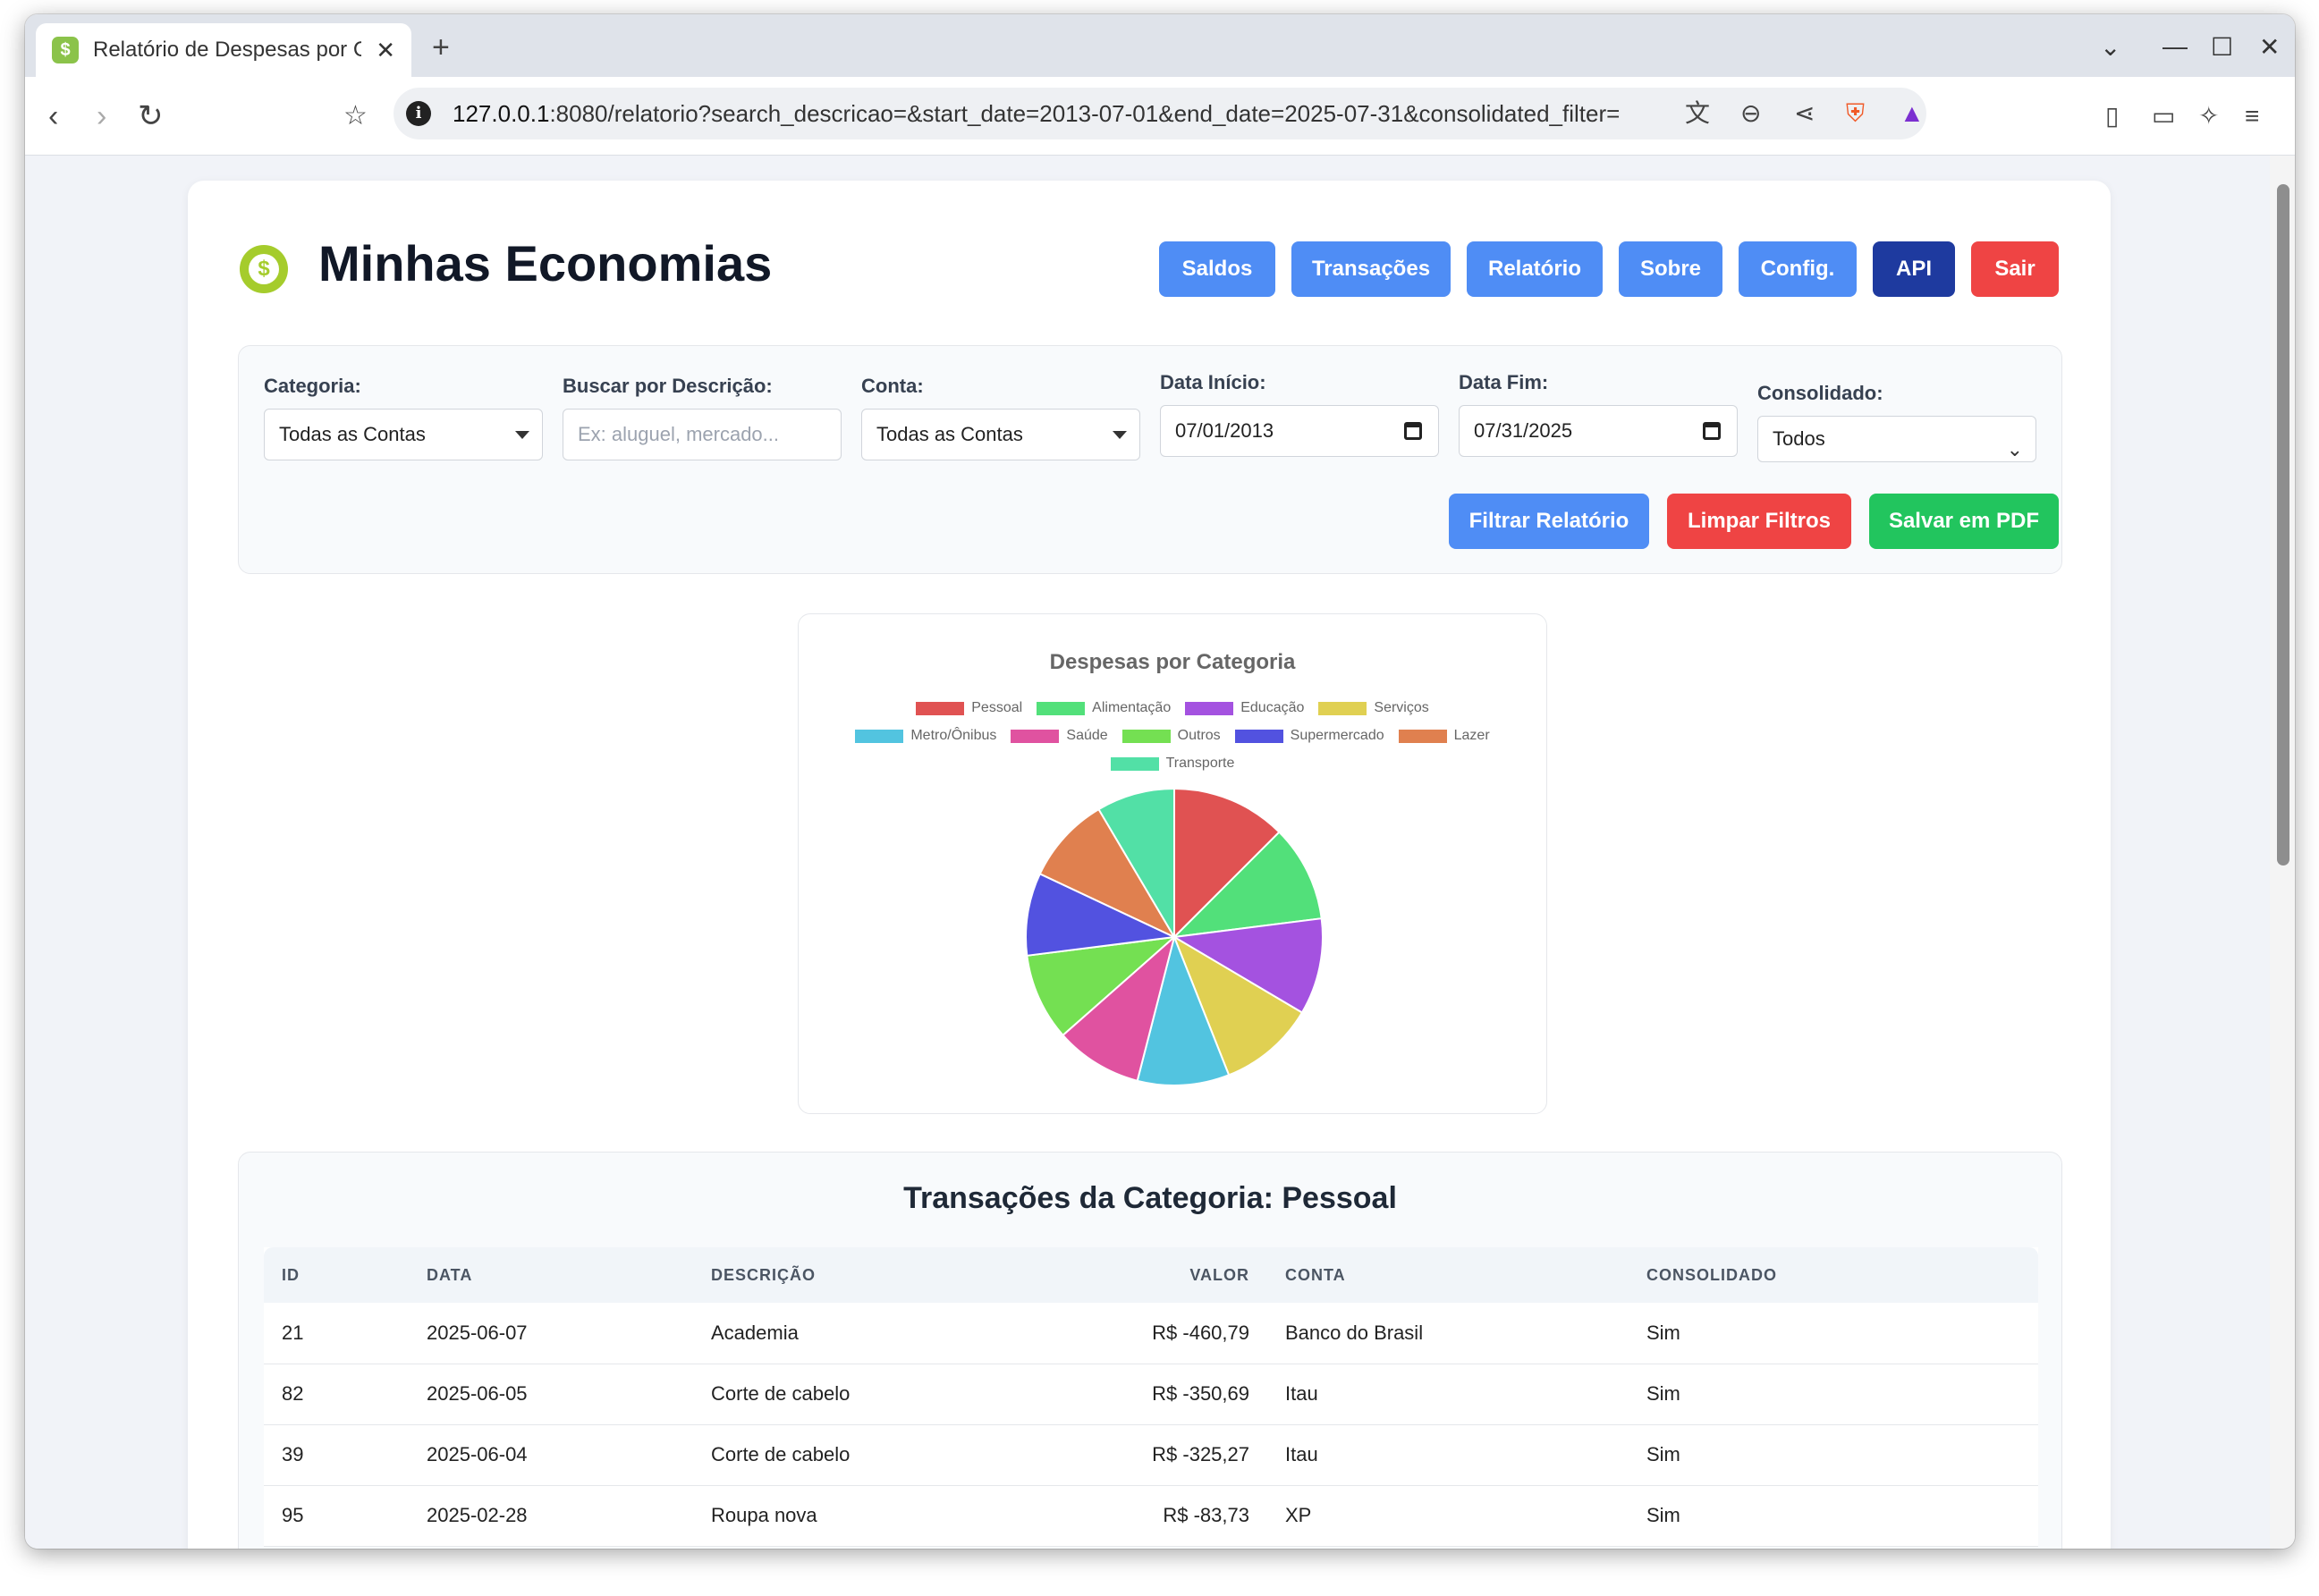 This screenshot has height=1596, width=2319. What do you see at coordinates (2270, 47) in the screenshot?
I see `close-window-icon: ✕` at bounding box center [2270, 47].